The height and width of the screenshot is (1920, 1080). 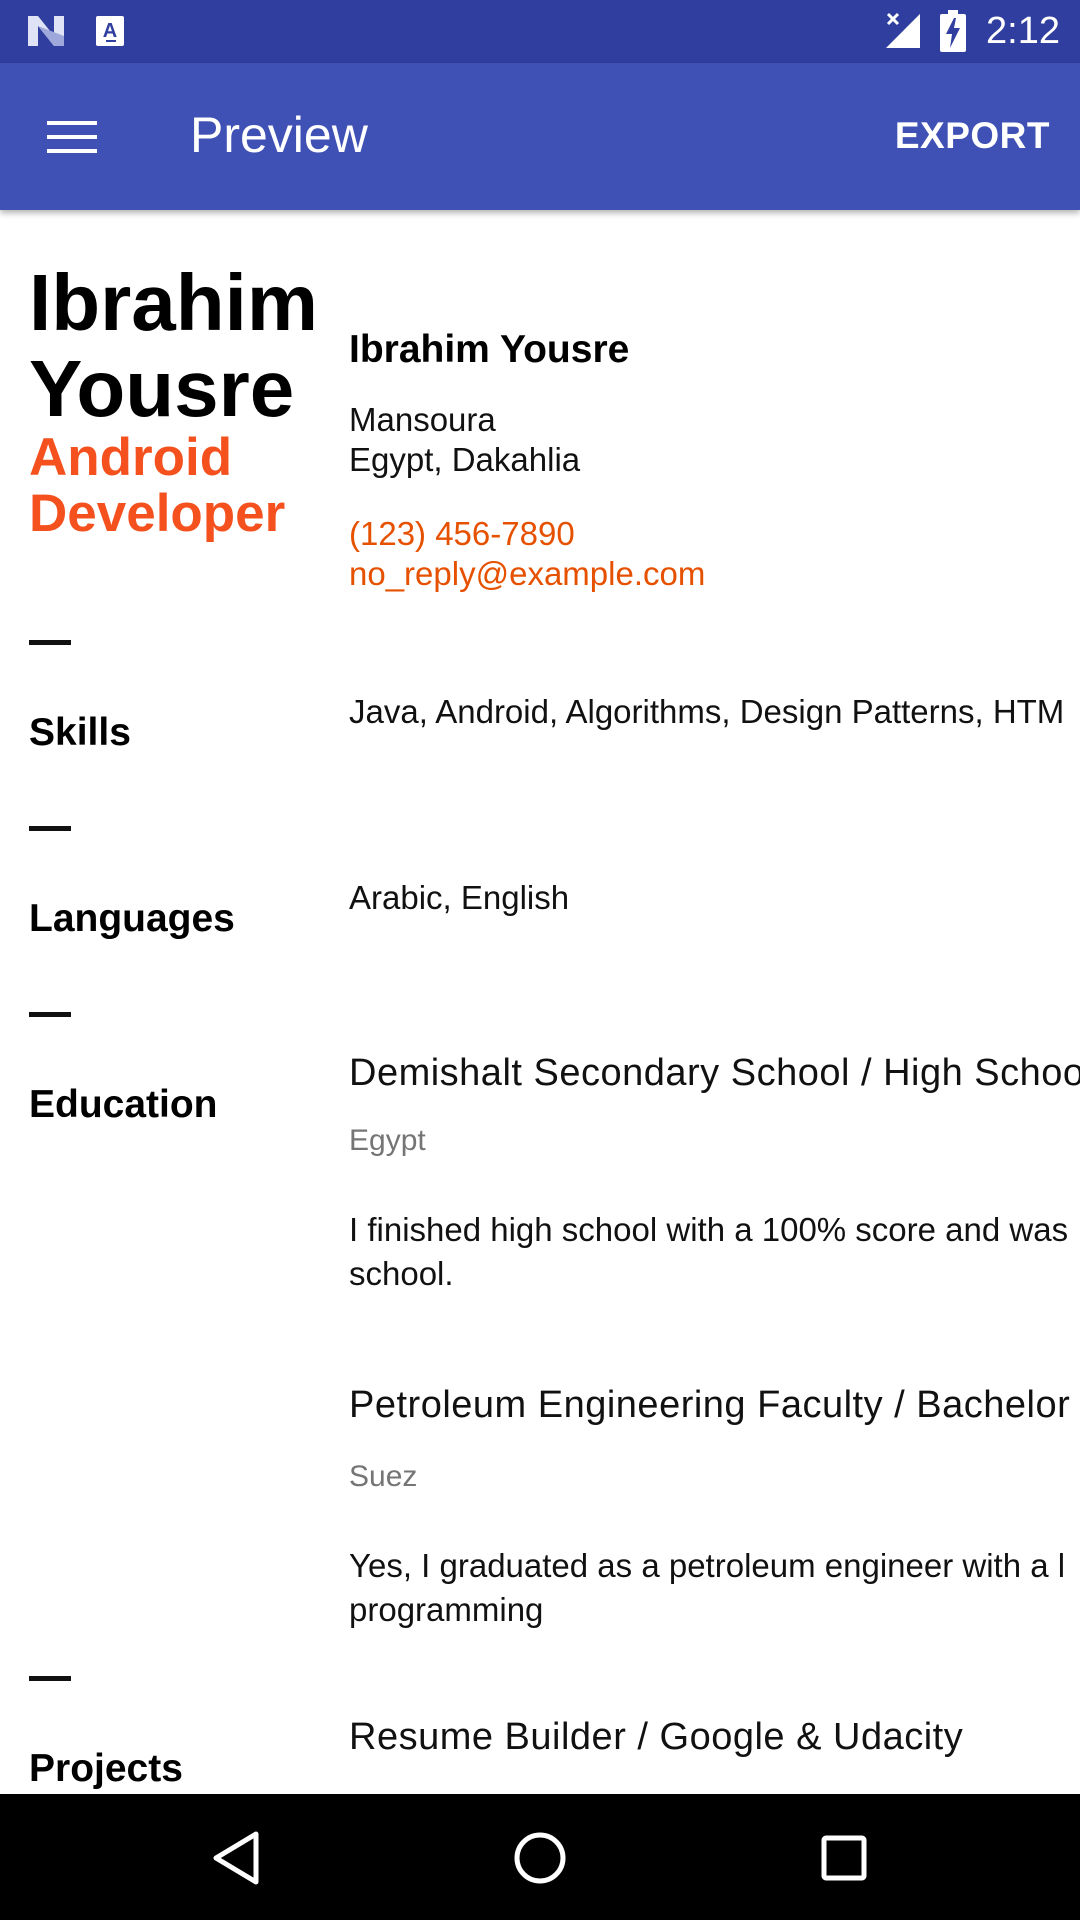 I want to click on projects-title: Projects, so click(x=106, y=1768).